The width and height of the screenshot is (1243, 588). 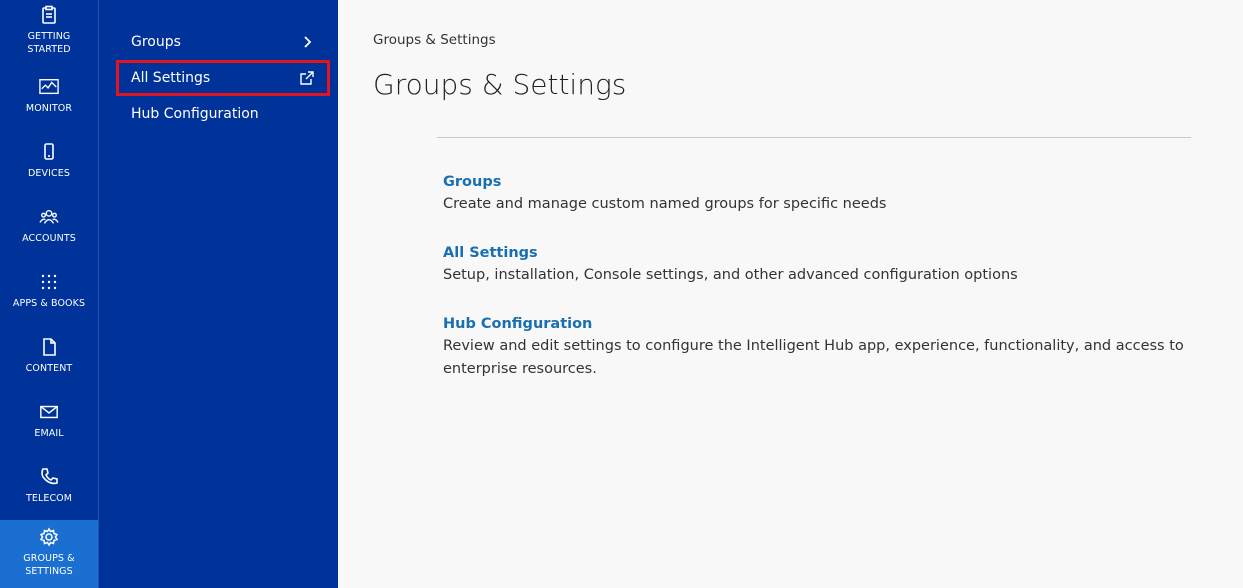 I want to click on subnav-item-hub-configuration: Hub Configuration, so click(x=223, y=114).